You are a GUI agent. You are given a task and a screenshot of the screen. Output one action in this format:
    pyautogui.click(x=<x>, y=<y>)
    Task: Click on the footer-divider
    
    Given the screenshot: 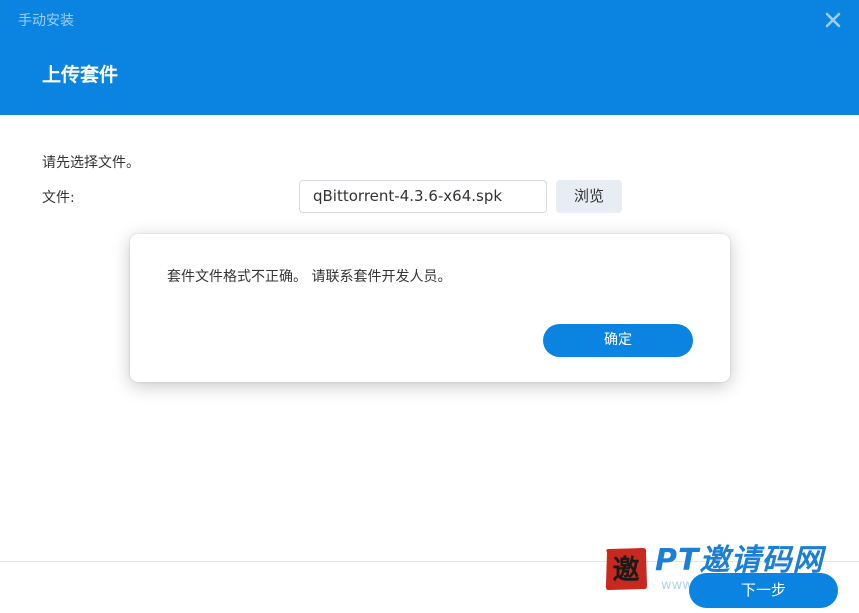 What is the action you would take?
    pyautogui.click(x=429, y=561)
    